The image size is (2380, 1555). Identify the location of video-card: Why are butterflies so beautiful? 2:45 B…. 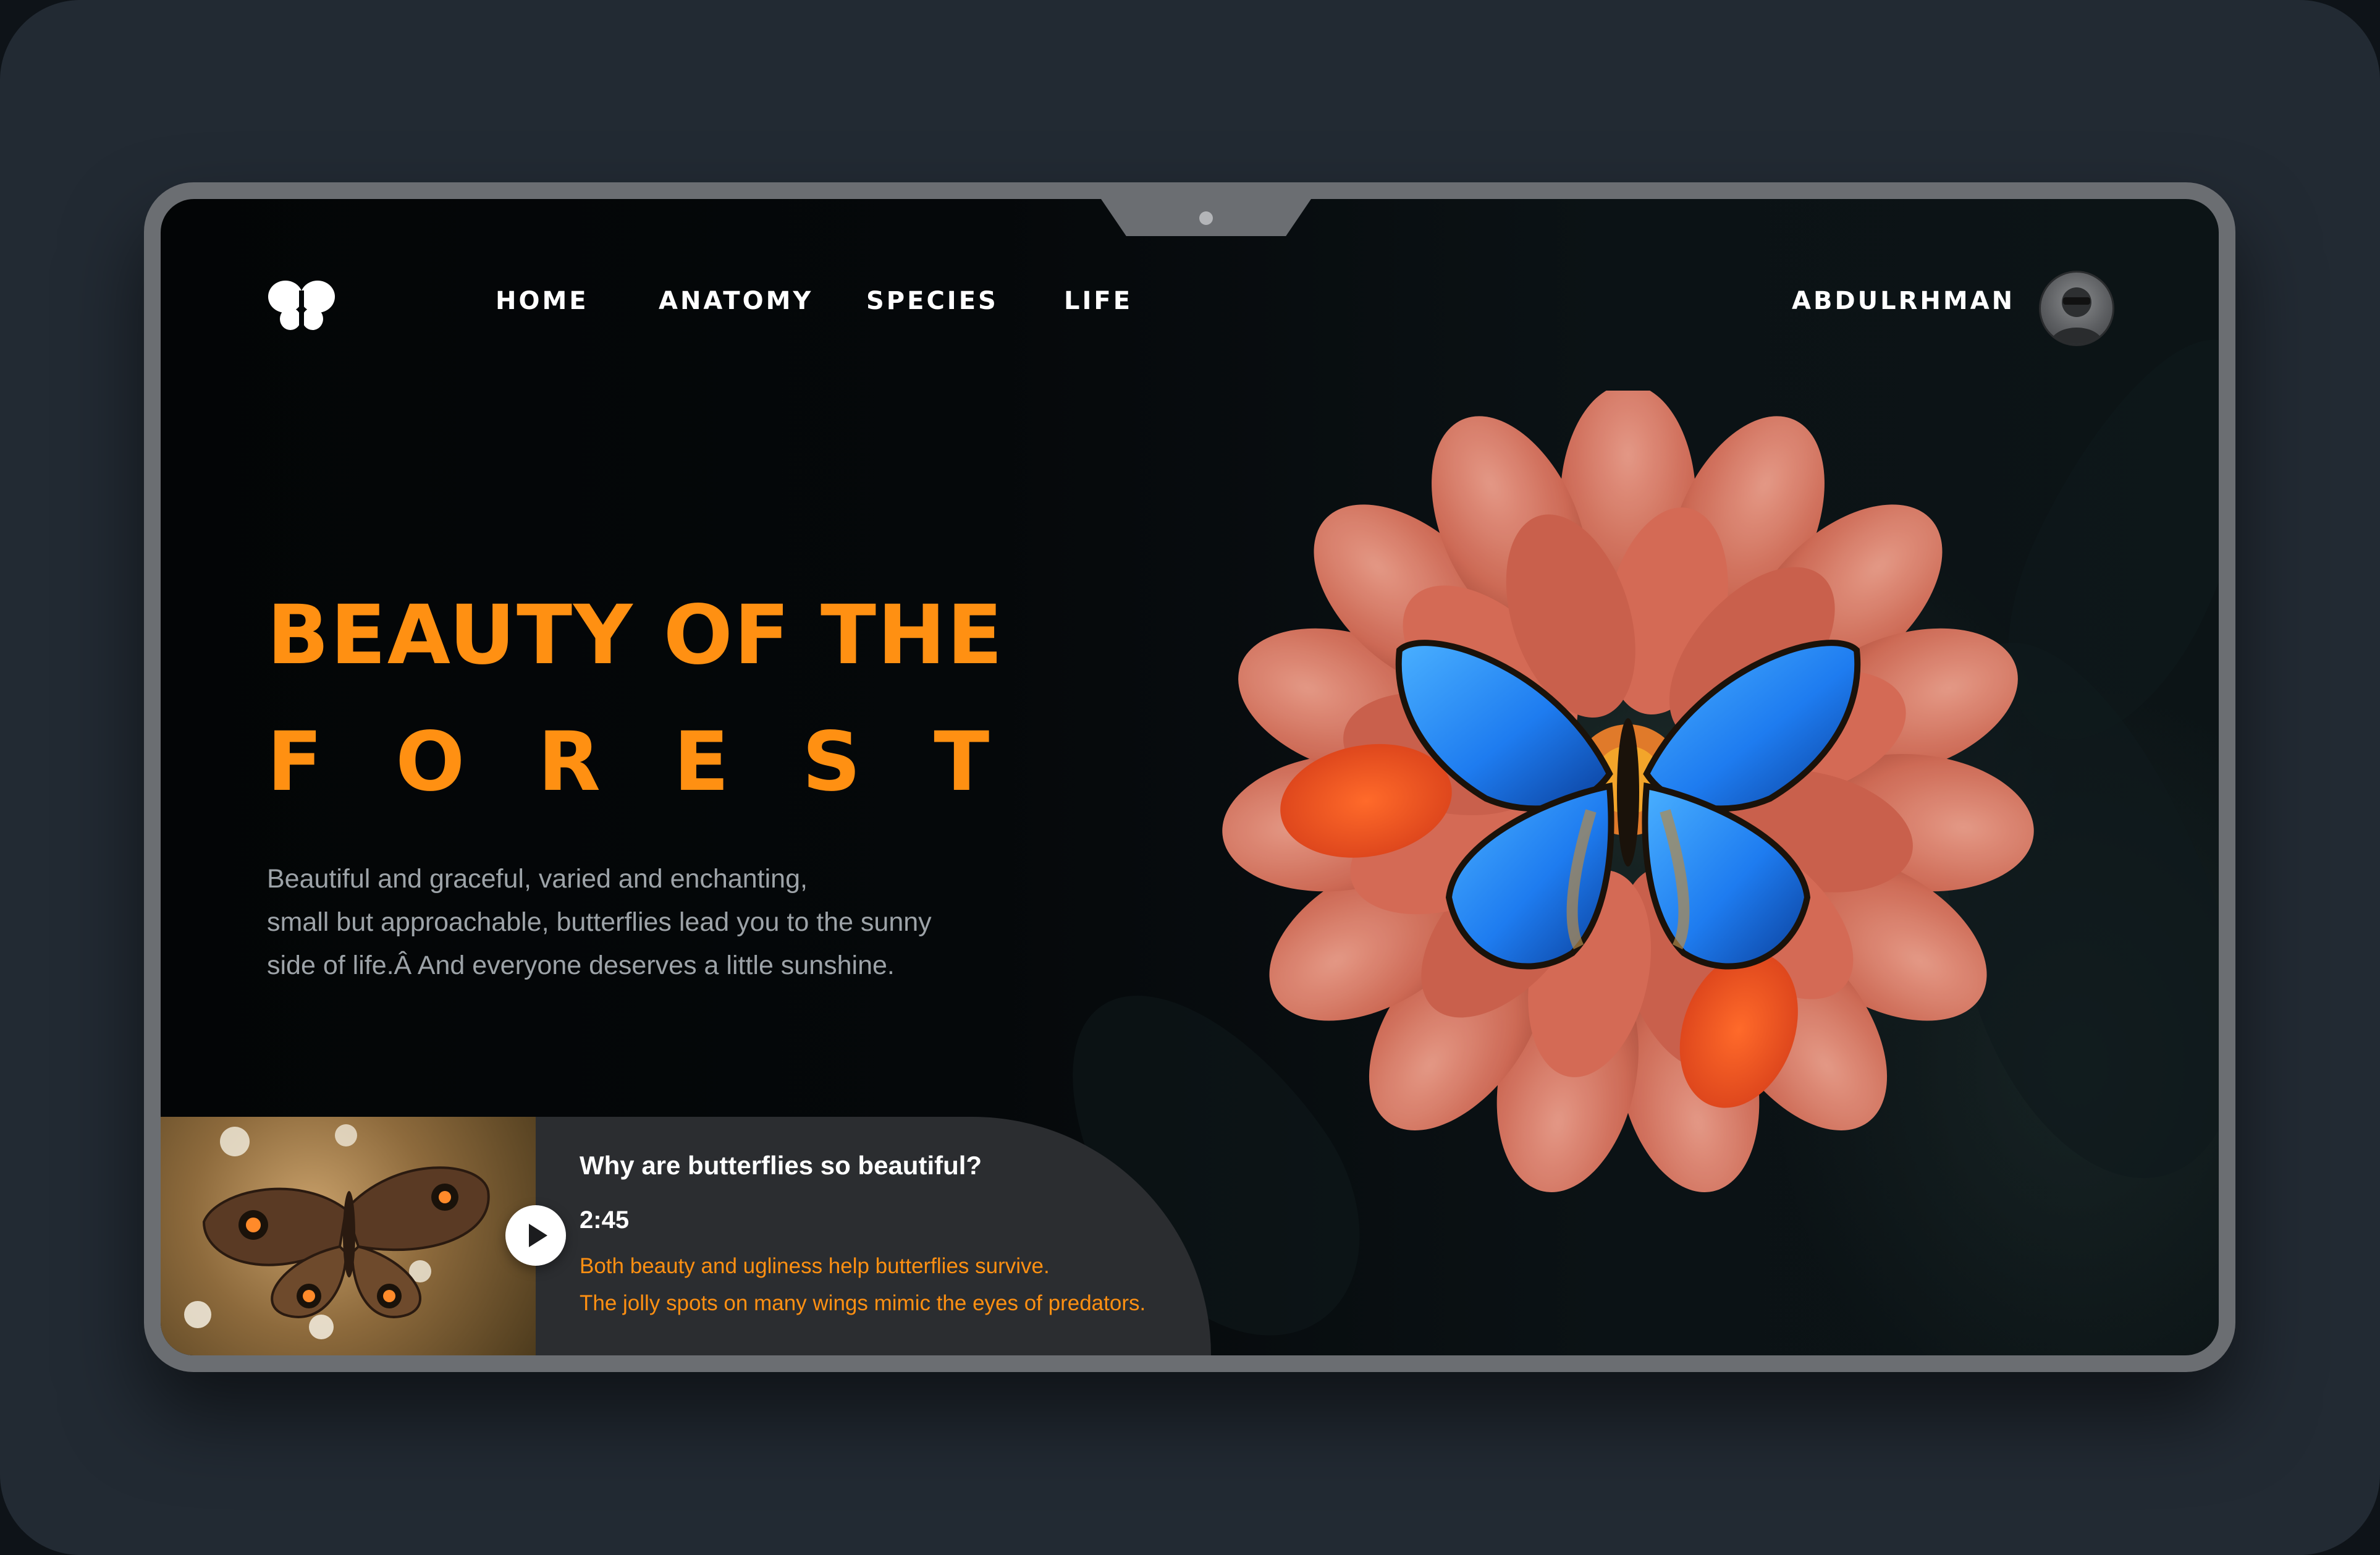
(686, 1236).